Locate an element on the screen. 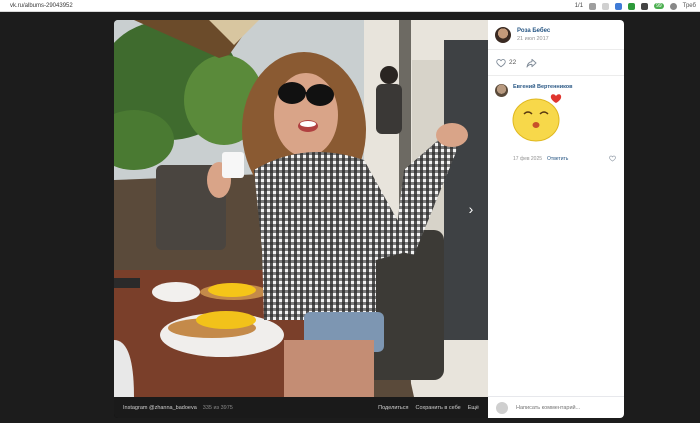 This screenshot has height=423, width=700. comment-item: Евгений Вертенников 17 фев 2025 Ответить is located at coordinates (556, 126).